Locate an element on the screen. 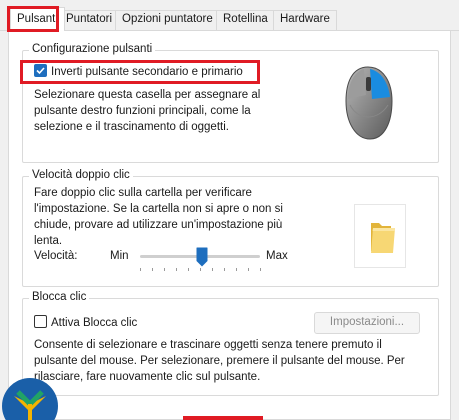  bottom-highlight-annotation is located at coordinates (223, 418).